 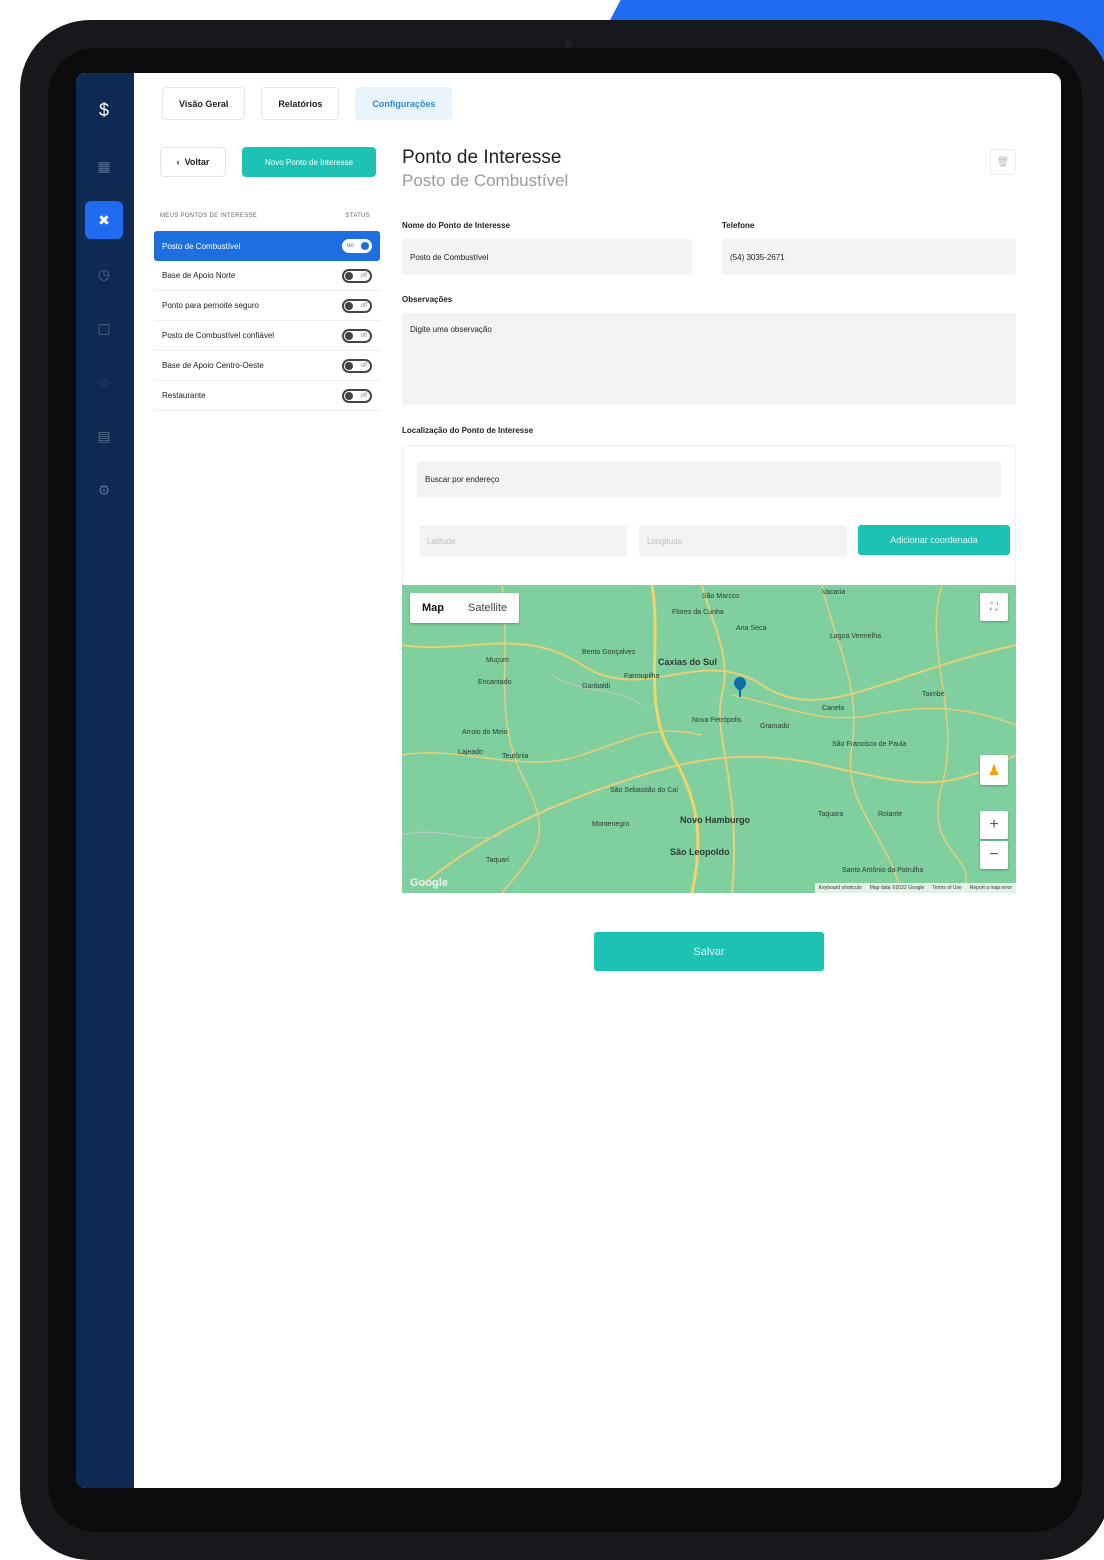 I want to click on list-item-label: Posto de Combustível confiável, so click(x=218, y=335).